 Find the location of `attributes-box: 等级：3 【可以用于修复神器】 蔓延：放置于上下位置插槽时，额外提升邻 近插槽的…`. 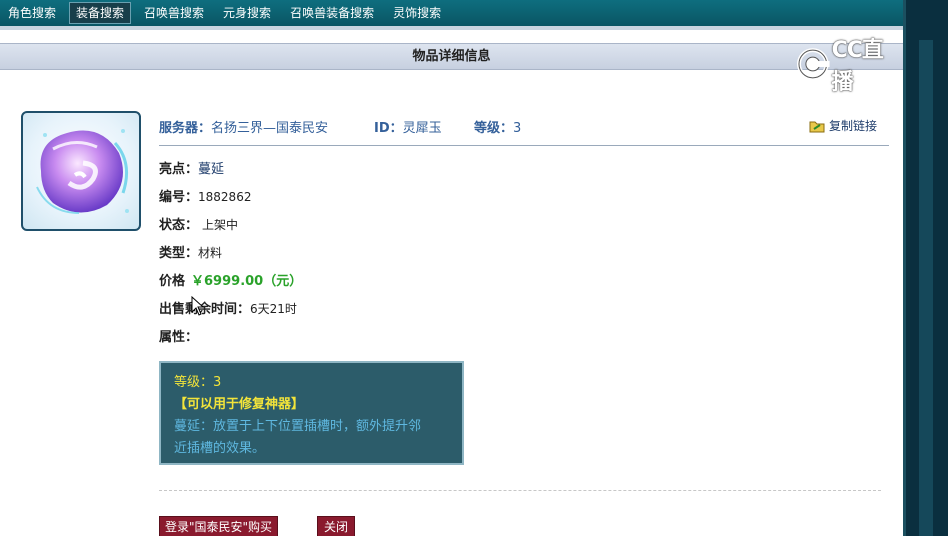

attributes-box: 等级：3 【可以用于修复神器】 蔓延：放置于上下位置插槽时，额外提升邻 近插槽的… is located at coordinates (311, 413).